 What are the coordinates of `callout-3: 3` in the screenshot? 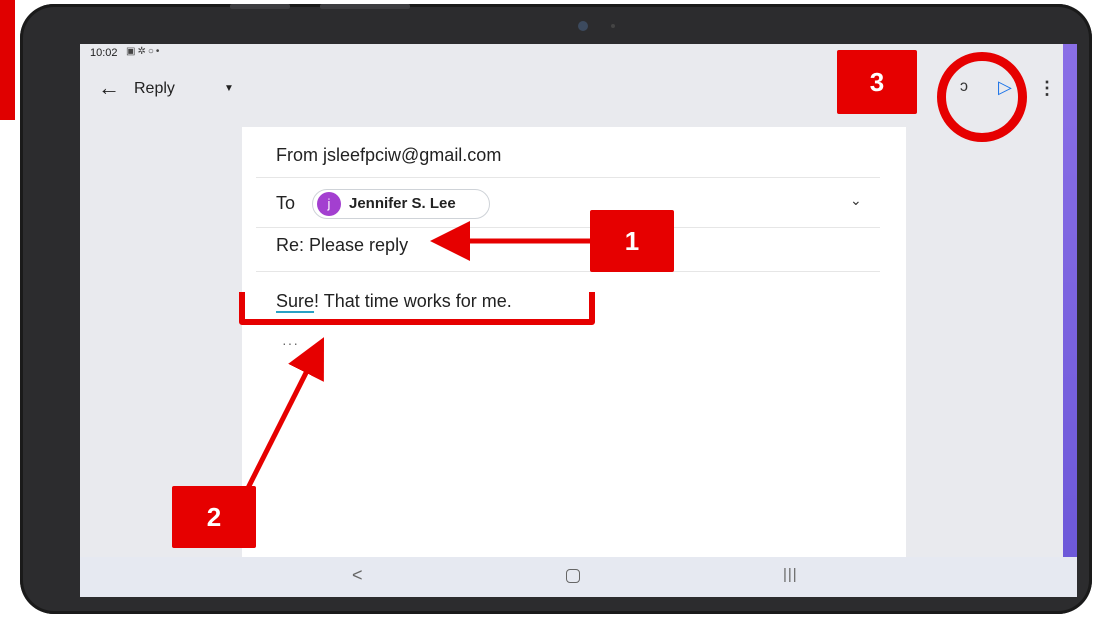 It's located at (877, 82).